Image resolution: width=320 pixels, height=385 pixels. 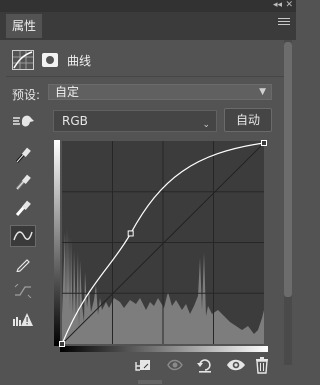 I want to click on chevron-down-icon: ▼, so click(x=262, y=92).